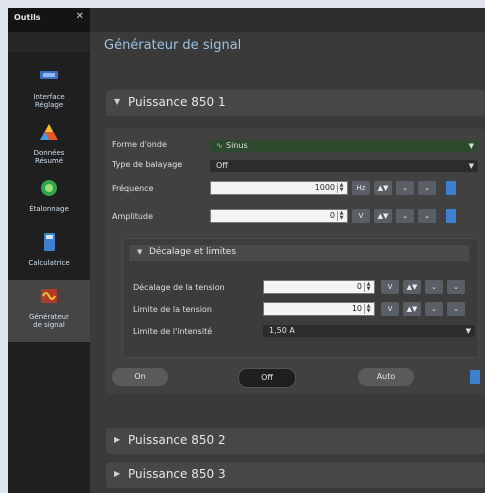  What do you see at coordinates (279, 216) in the screenshot?
I see `amplitude-input: 0 ▲ ▼` at bounding box center [279, 216].